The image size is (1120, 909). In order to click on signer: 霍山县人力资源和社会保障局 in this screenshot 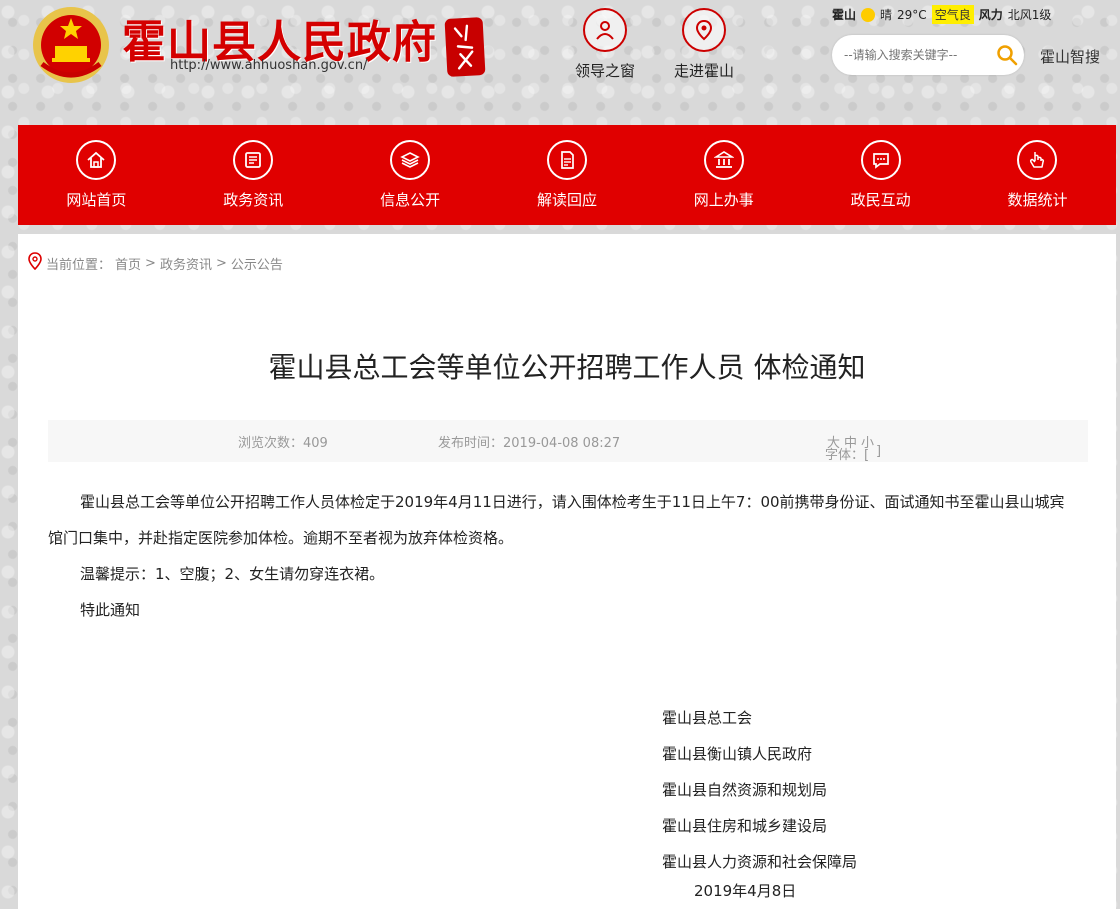, I will do `click(760, 862)`.